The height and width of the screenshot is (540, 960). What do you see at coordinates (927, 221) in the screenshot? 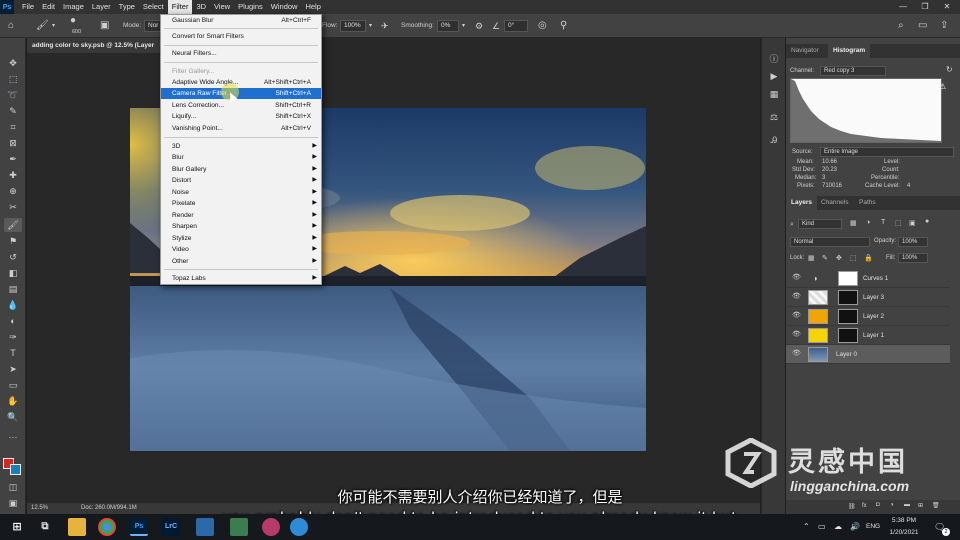
I see `filter-toggle-icon: ●` at bounding box center [927, 221].